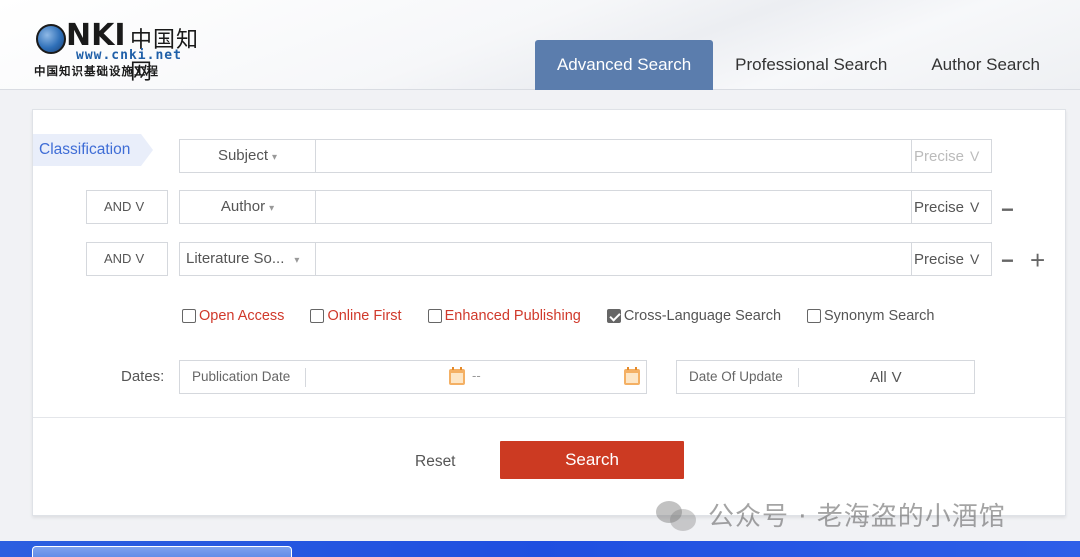 This screenshot has width=1080, height=557. Describe the element at coordinates (243, 206) in the screenshot. I see `field-label: Author` at that location.